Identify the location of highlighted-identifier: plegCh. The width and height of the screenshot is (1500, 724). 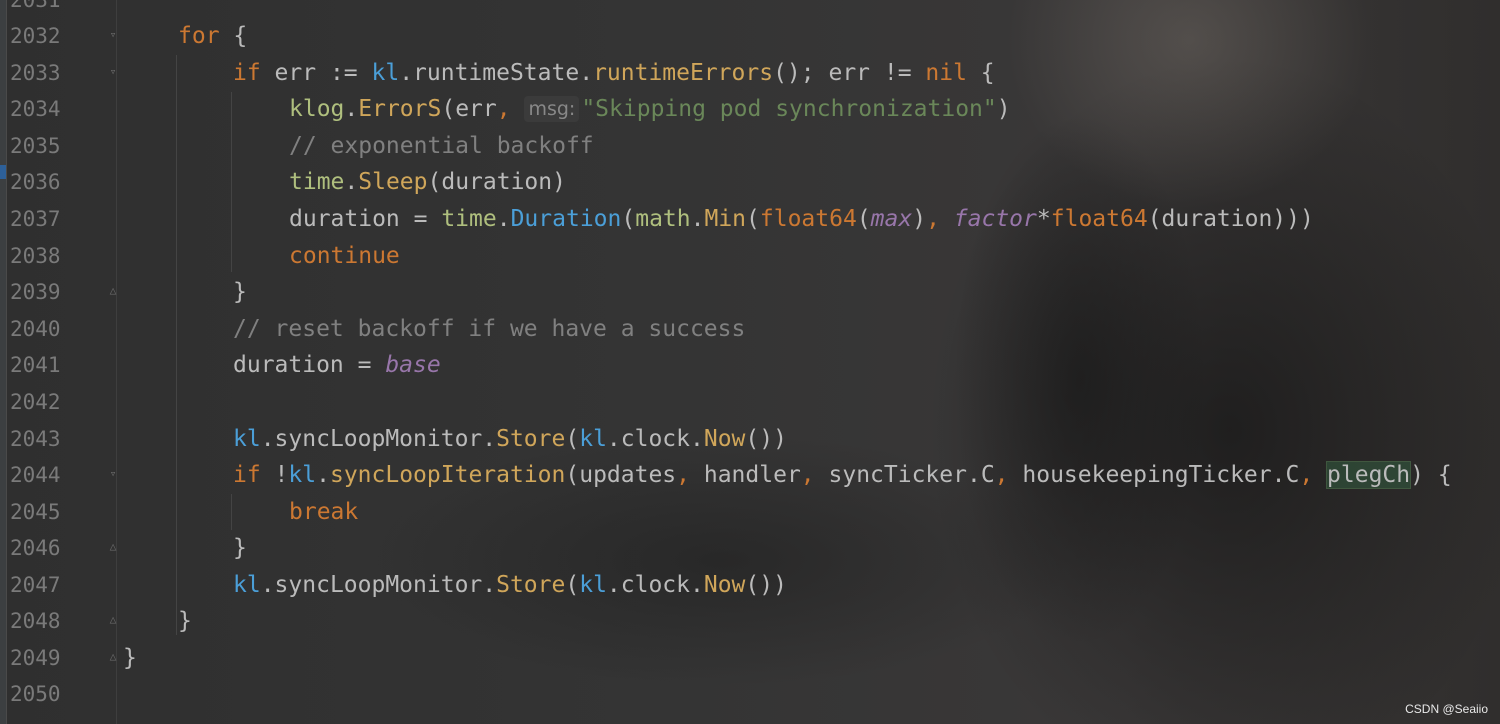
(1369, 475).